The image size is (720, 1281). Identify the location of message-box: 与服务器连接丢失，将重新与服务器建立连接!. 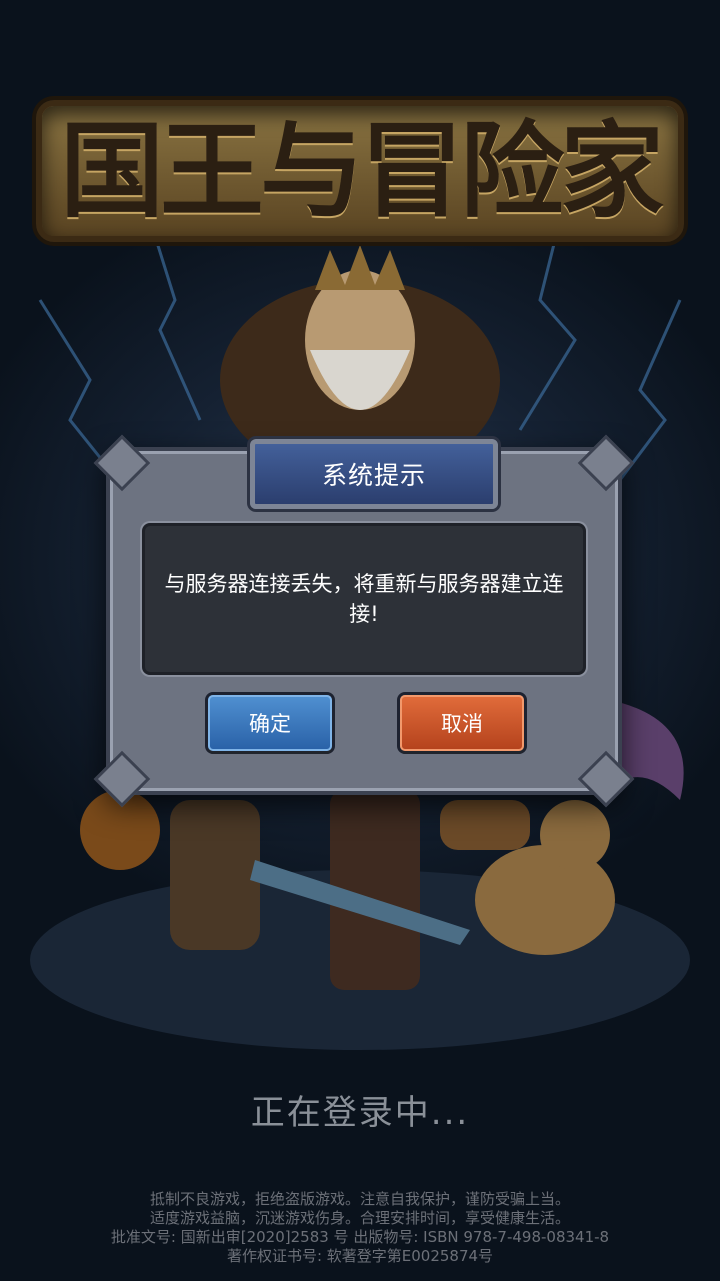
(364, 599).